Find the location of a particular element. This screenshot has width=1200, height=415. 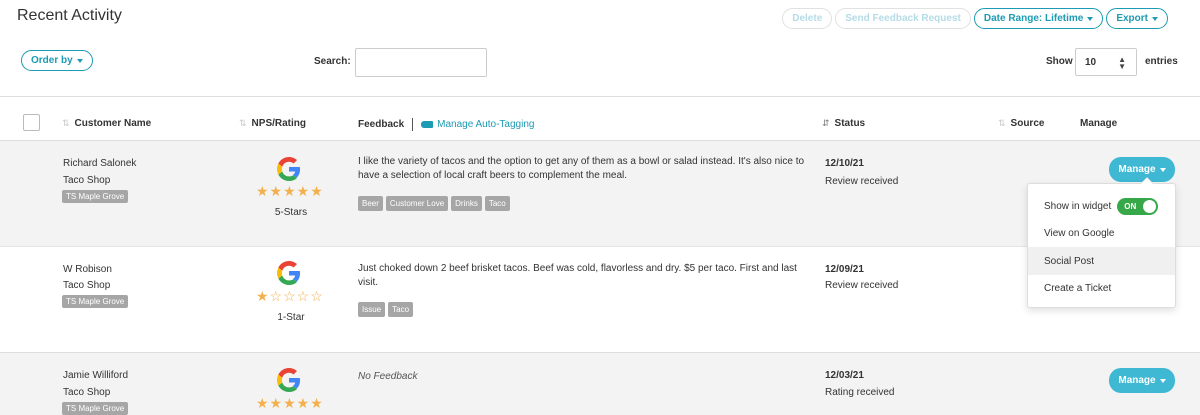

column-header-nps-rating: ⇅ NPS/Rating is located at coordinates (272, 123).